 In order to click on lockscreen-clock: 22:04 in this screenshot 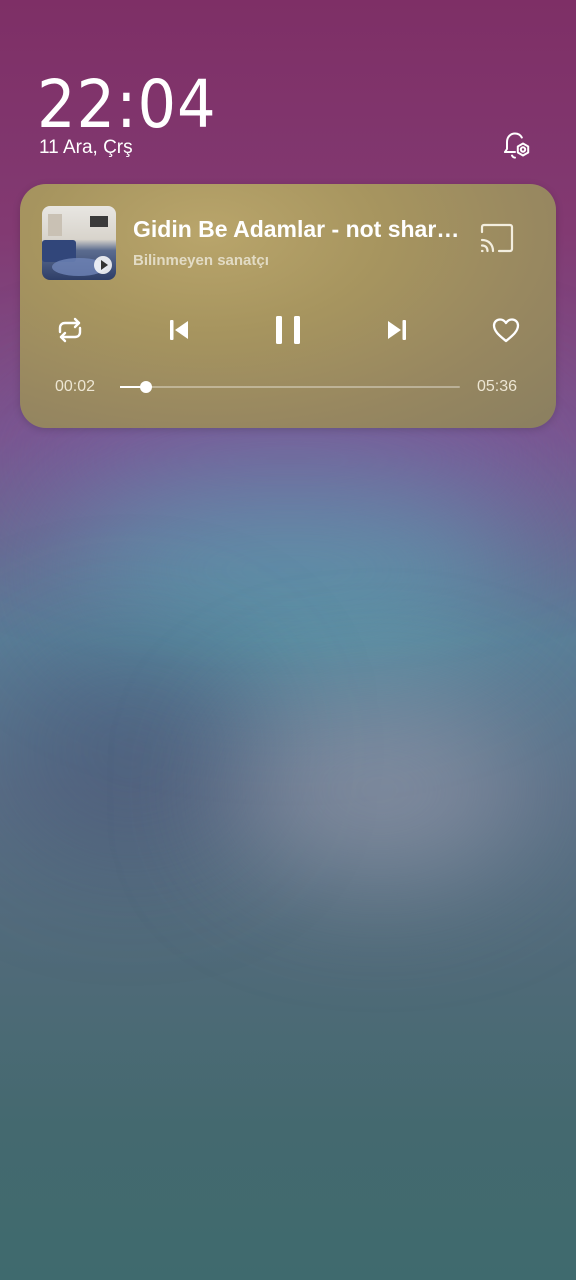, I will do `click(127, 104)`.